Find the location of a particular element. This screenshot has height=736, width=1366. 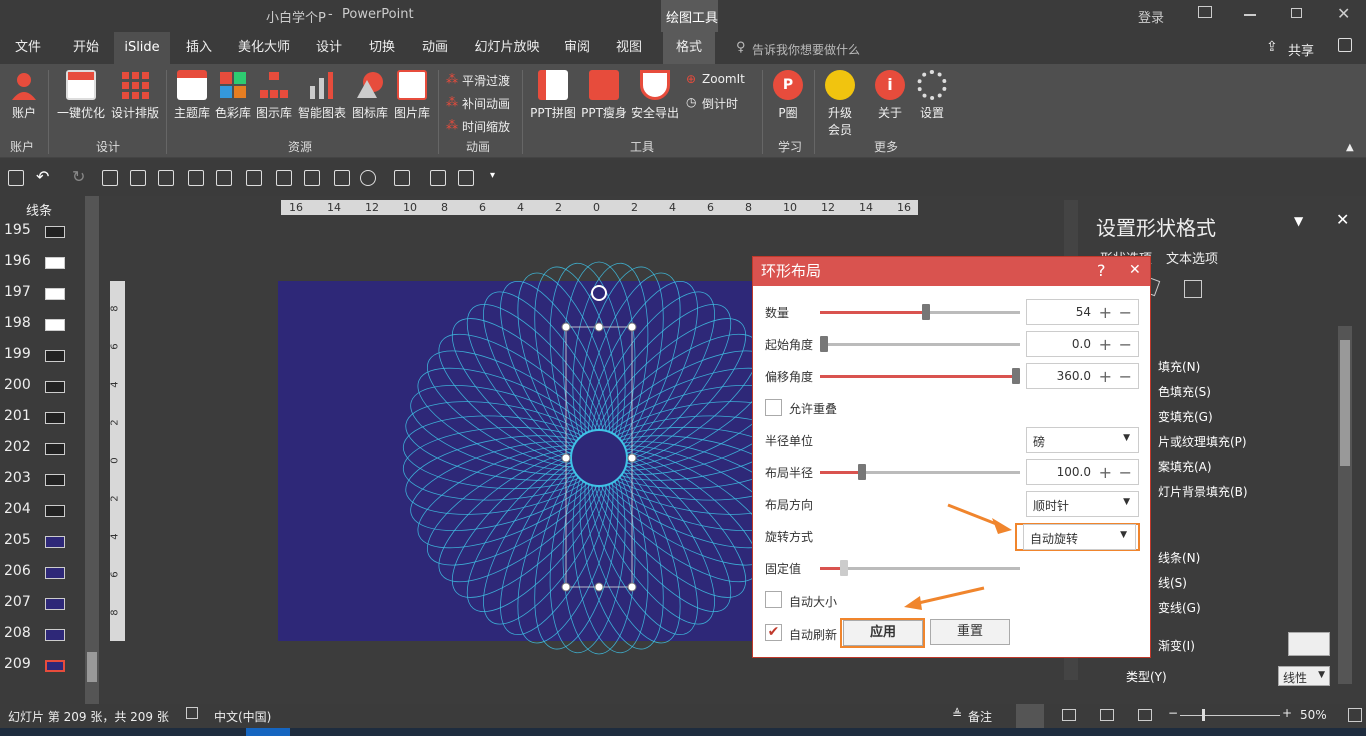

color-library-button: 色彩库 is located at coordinates (233, 95).